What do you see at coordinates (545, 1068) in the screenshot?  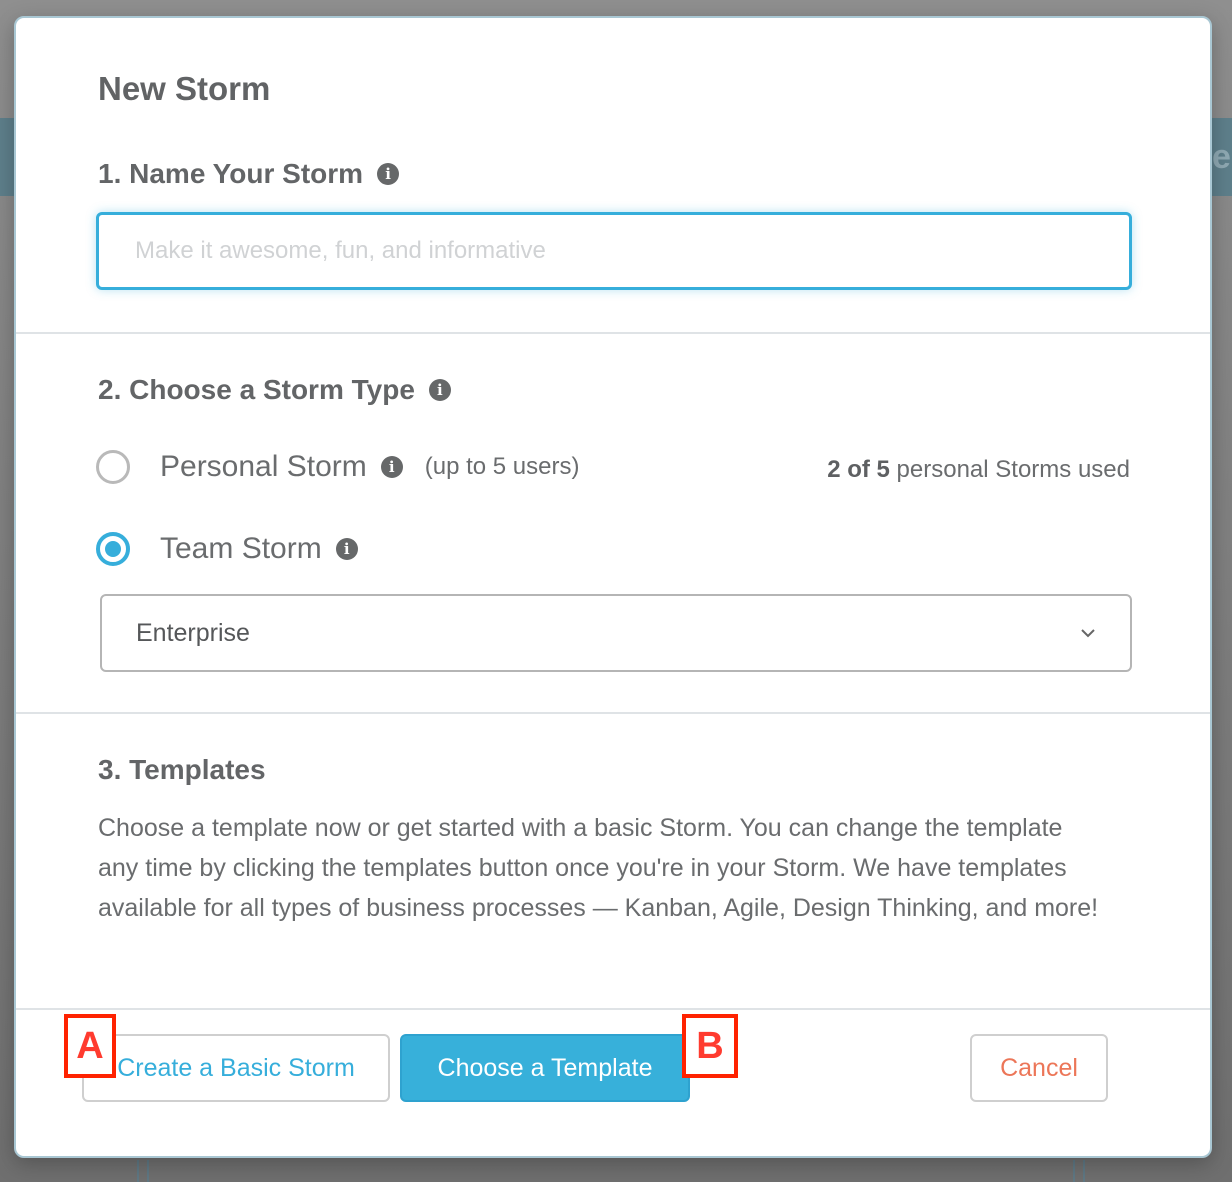 I see `choose-template-button: Choose a Template` at bounding box center [545, 1068].